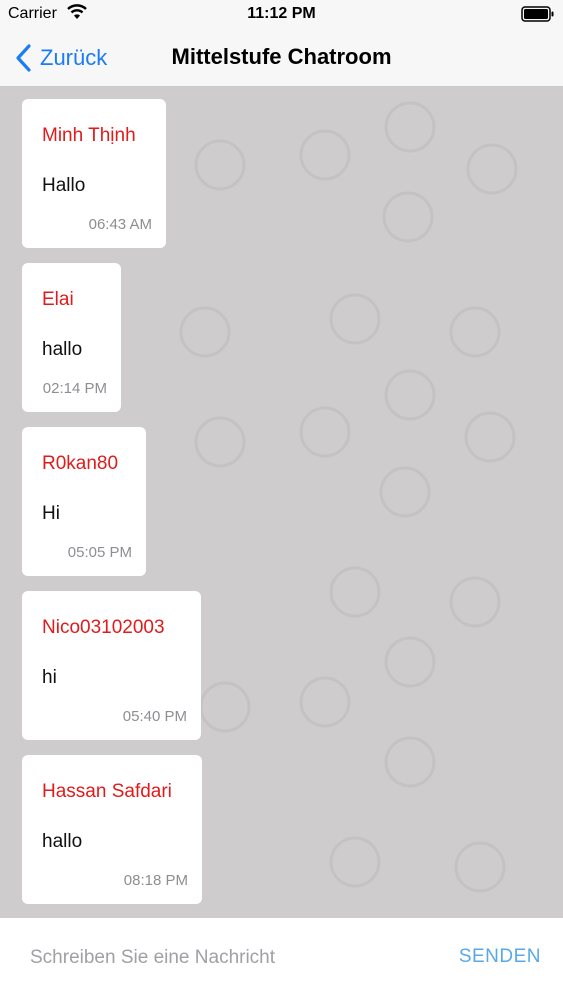 The image size is (563, 1000). I want to click on message-sender: R0kan80, so click(80, 463).